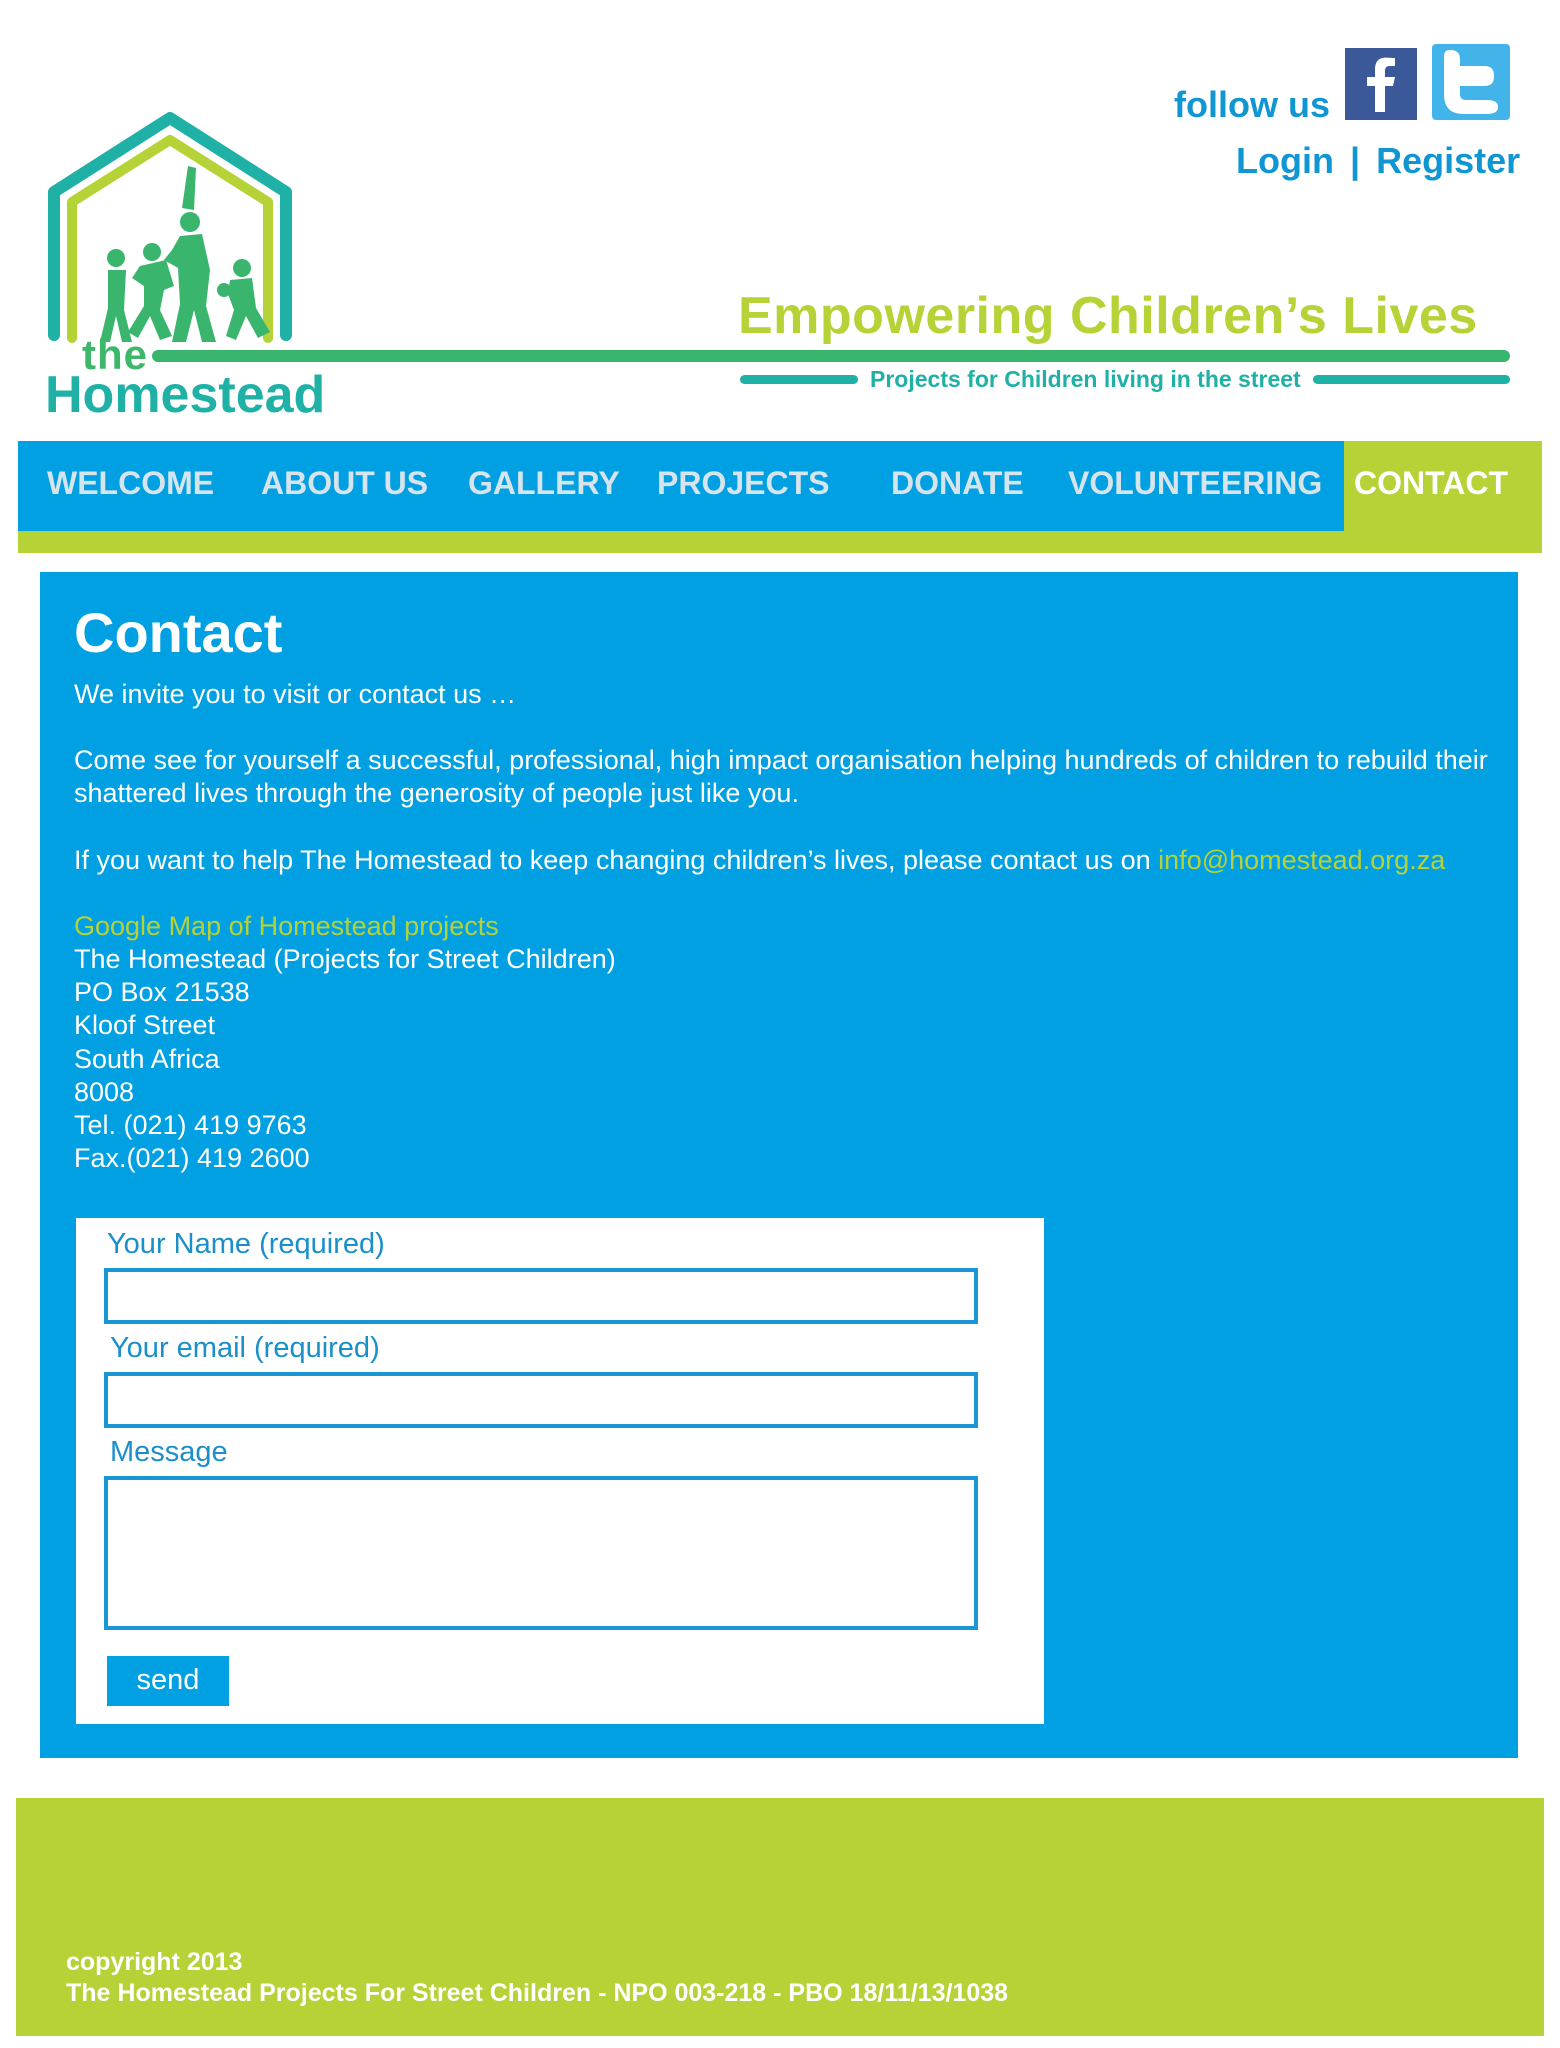 The image size is (1560, 2048). Describe the element at coordinates (145, 1025) in the screenshot. I see `address-line: Kloof Street` at that location.